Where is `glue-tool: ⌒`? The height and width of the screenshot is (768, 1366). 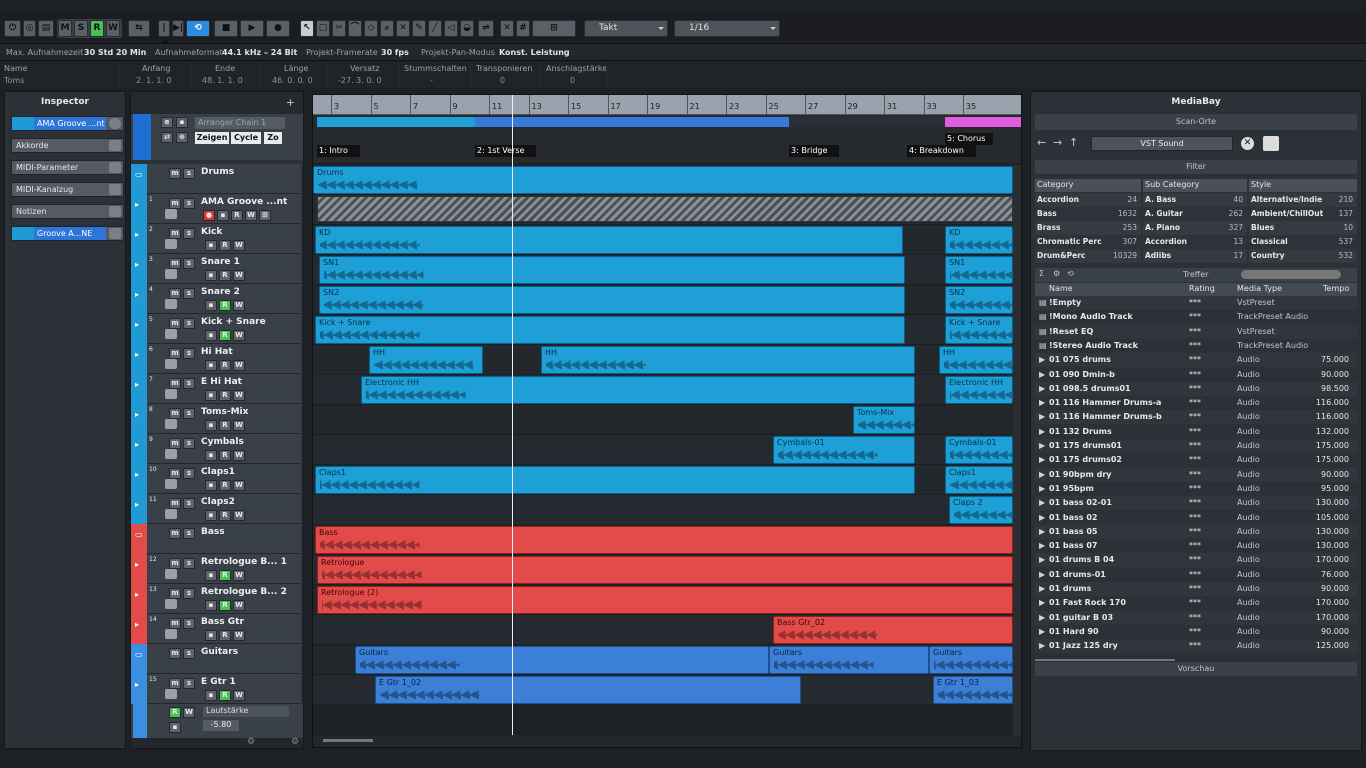 glue-tool: ⌒ is located at coordinates (355, 28).